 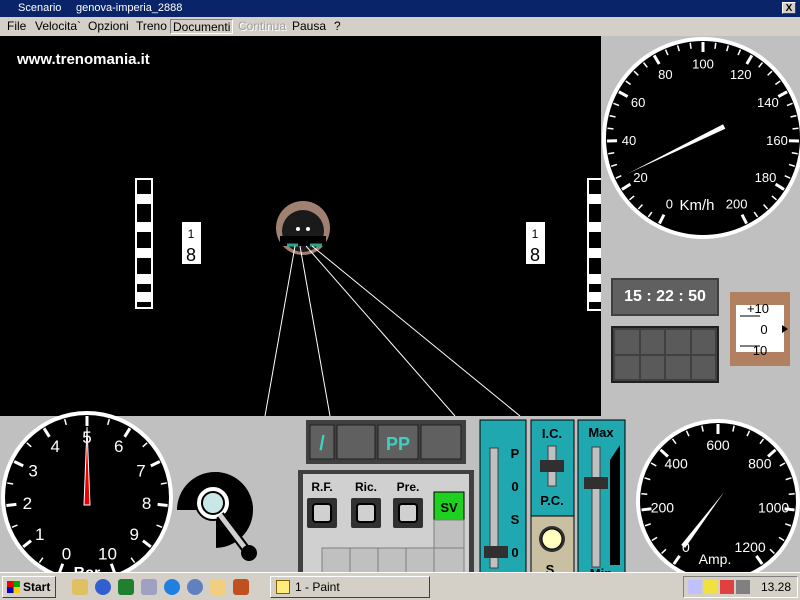 I want to click on speed-sign-right-top: 1, so click(x=535, y=234).